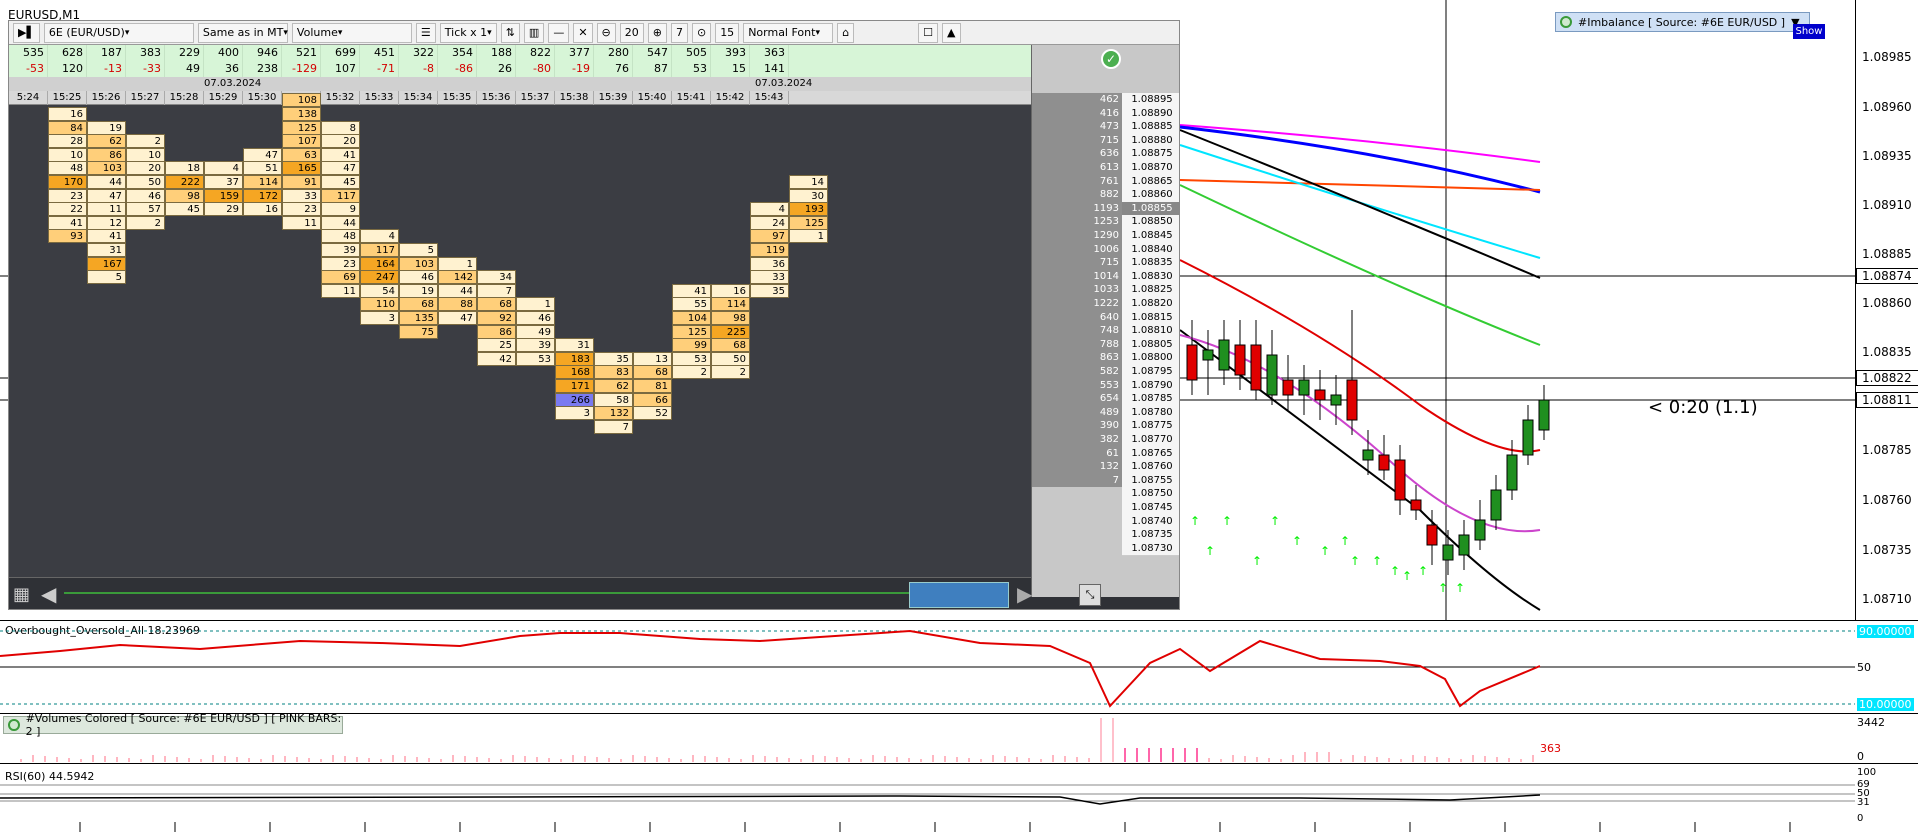 The height and width of the screenshot is (832, 1918). Describe the element at coordinates (468, 32) in the screenshot. I see `tick-select: Tick x 1` at that location.